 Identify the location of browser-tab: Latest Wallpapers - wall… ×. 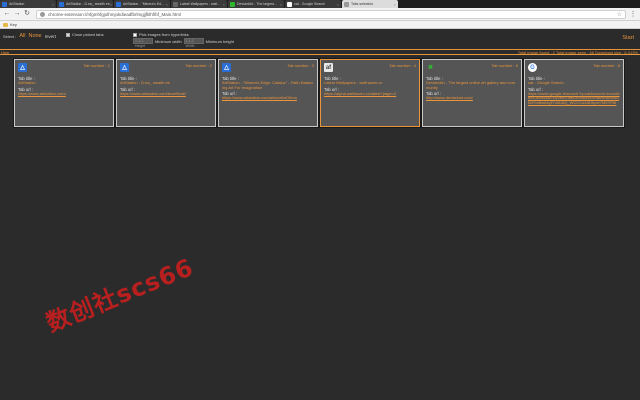
(199, 4).